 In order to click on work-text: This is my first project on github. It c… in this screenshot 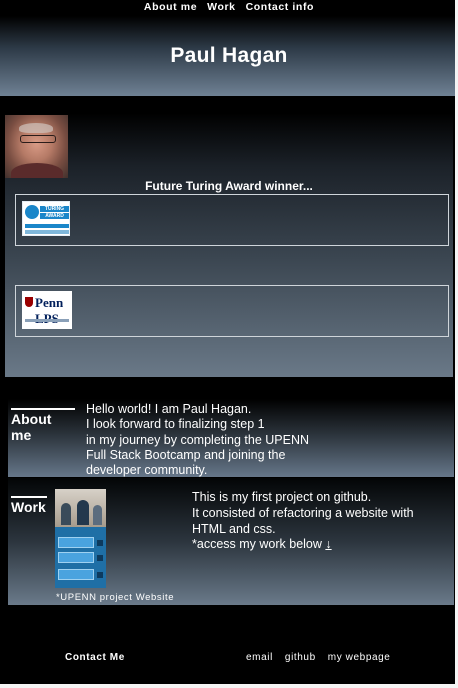, I will do `click(323, 521)`.